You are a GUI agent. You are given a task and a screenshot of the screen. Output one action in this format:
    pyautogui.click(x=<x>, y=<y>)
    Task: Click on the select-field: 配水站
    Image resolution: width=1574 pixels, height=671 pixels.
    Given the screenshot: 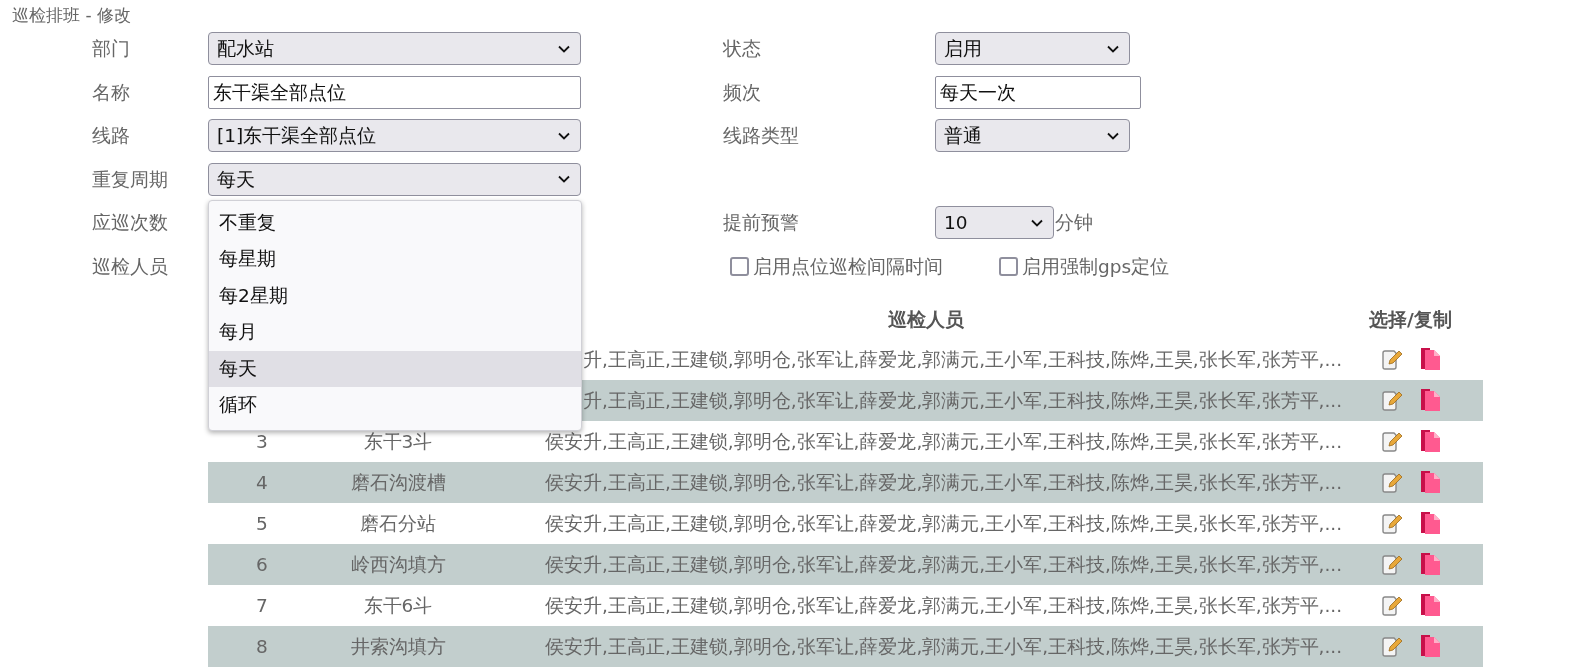 What is the action you would take?
    pyautogui.click(x=394, y=48)
    